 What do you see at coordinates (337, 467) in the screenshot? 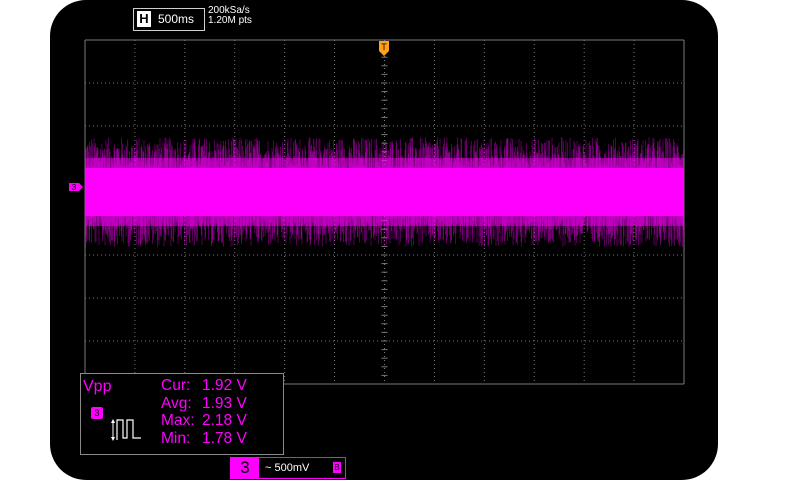
I see `bandwidth-limit-icon: B` at bounding box center [337, 467].